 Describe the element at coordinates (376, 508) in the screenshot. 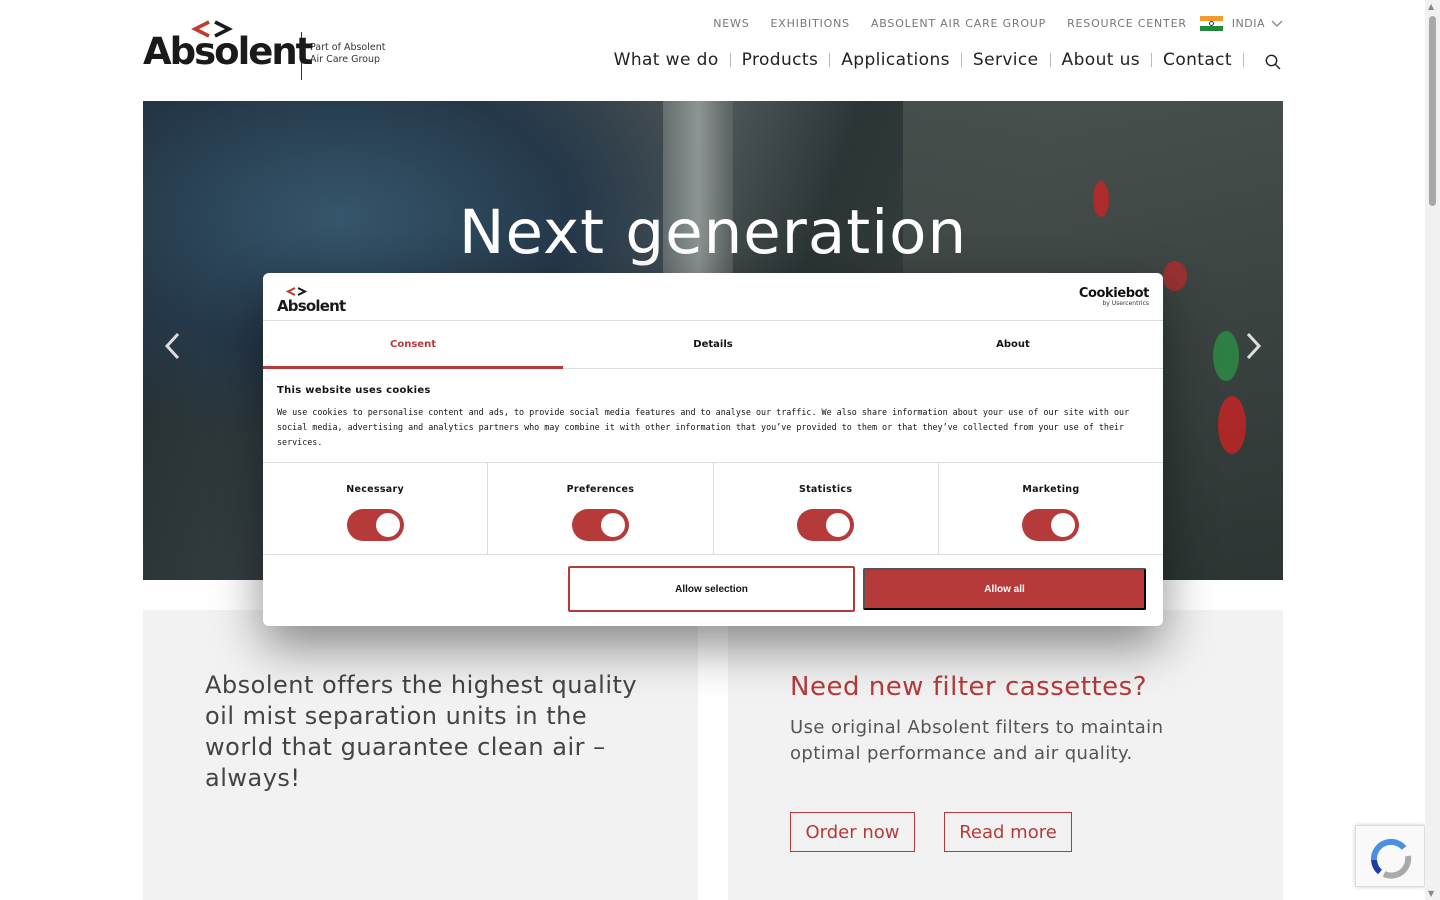

I see `toggle-necessary: Necessary` at that location.